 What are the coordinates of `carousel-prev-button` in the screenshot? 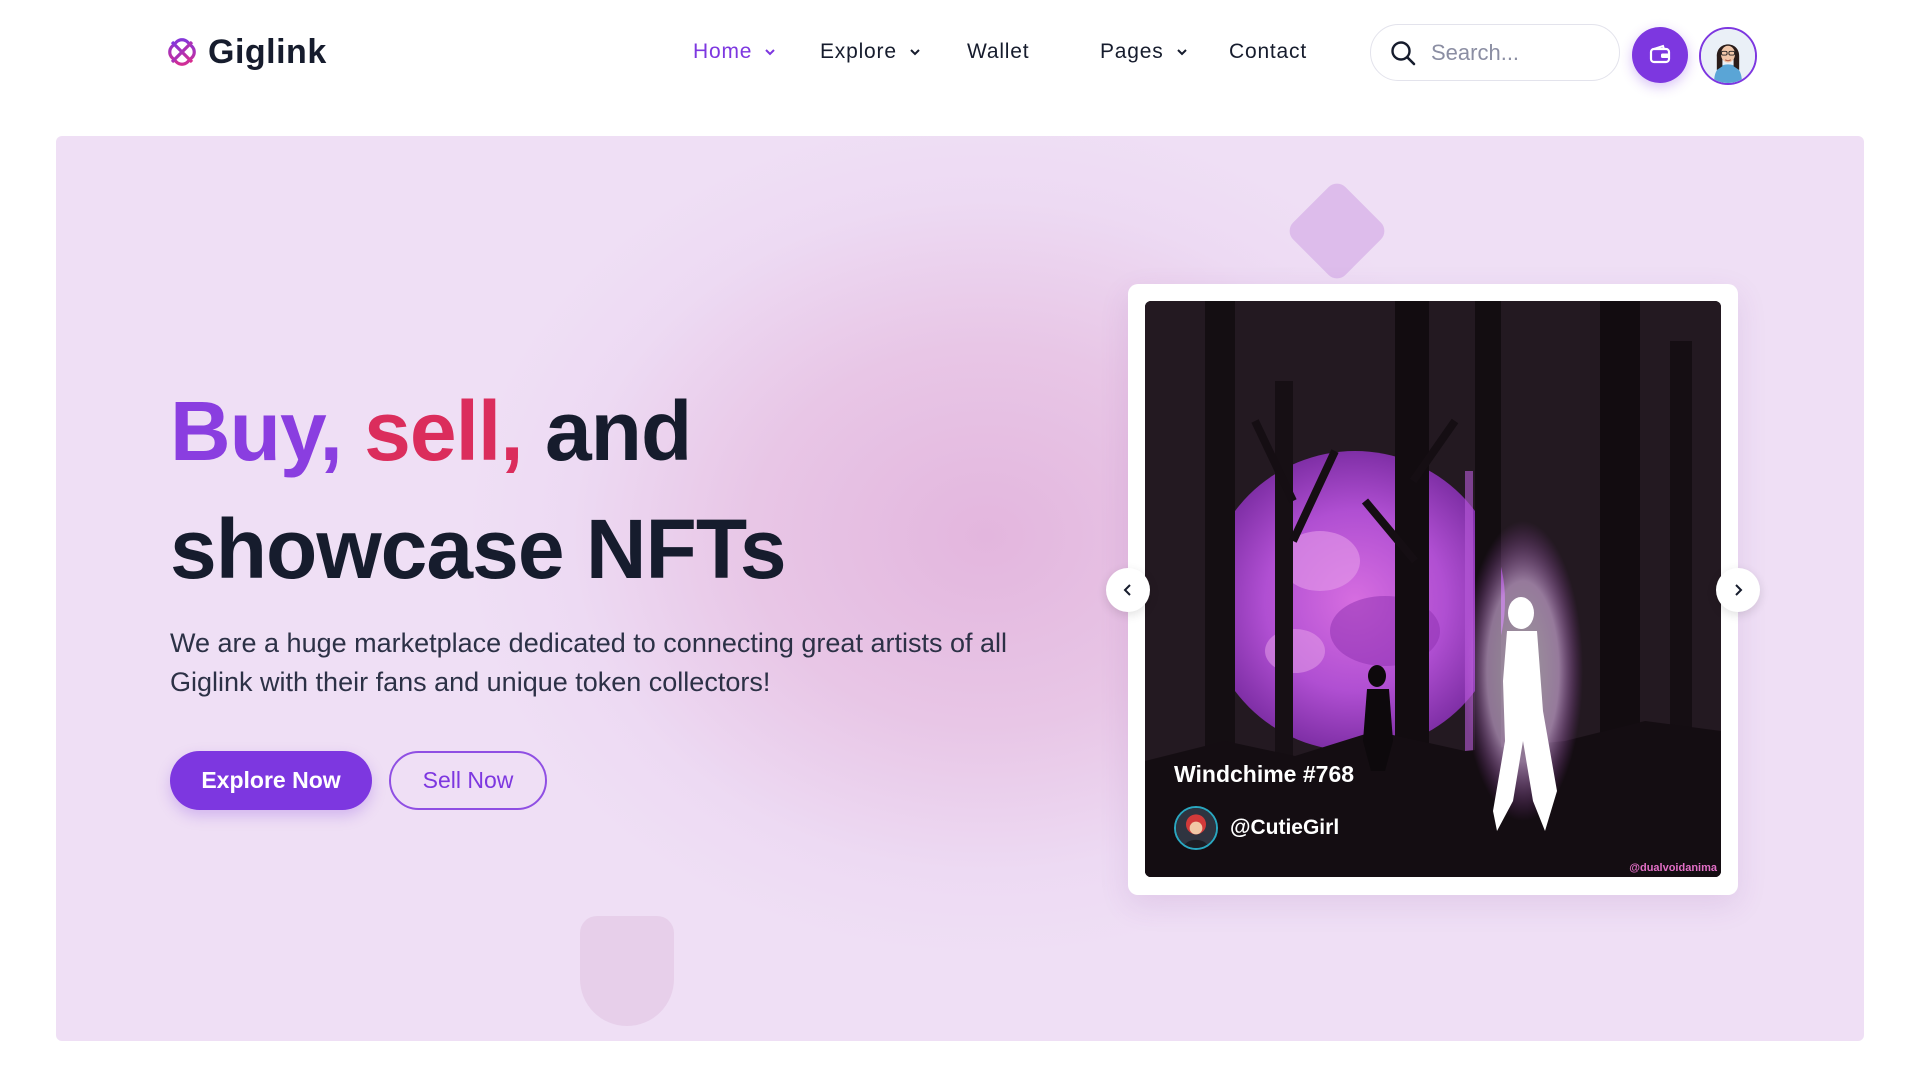 It's located at (1128, 590).